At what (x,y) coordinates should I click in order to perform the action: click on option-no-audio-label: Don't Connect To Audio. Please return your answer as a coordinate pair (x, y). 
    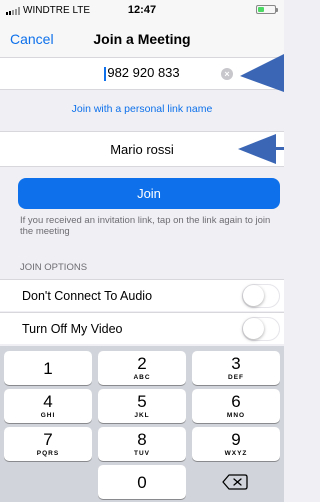
    Looking at the image, I should click on (87, 296).